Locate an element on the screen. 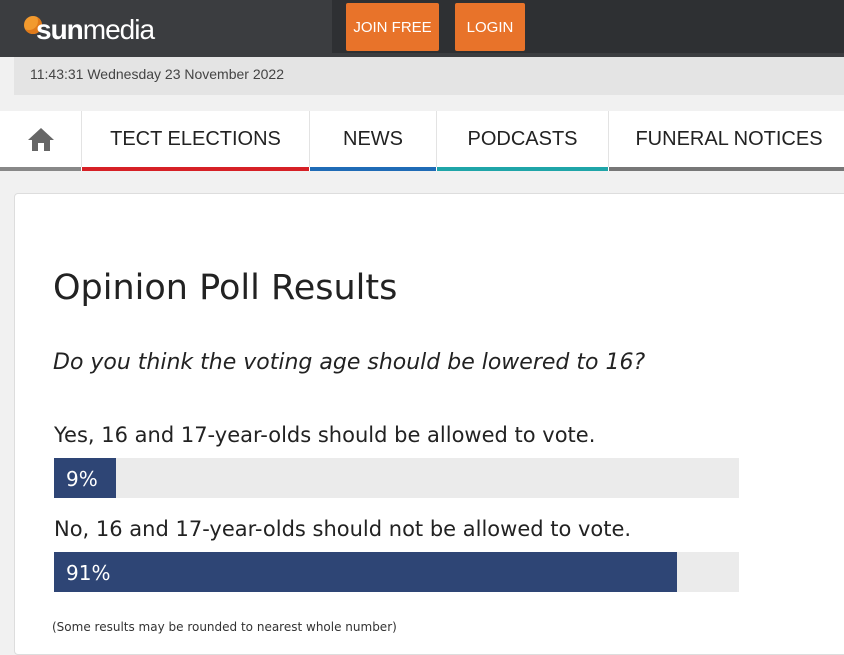  home-icon is located at coordinates (40, 139).